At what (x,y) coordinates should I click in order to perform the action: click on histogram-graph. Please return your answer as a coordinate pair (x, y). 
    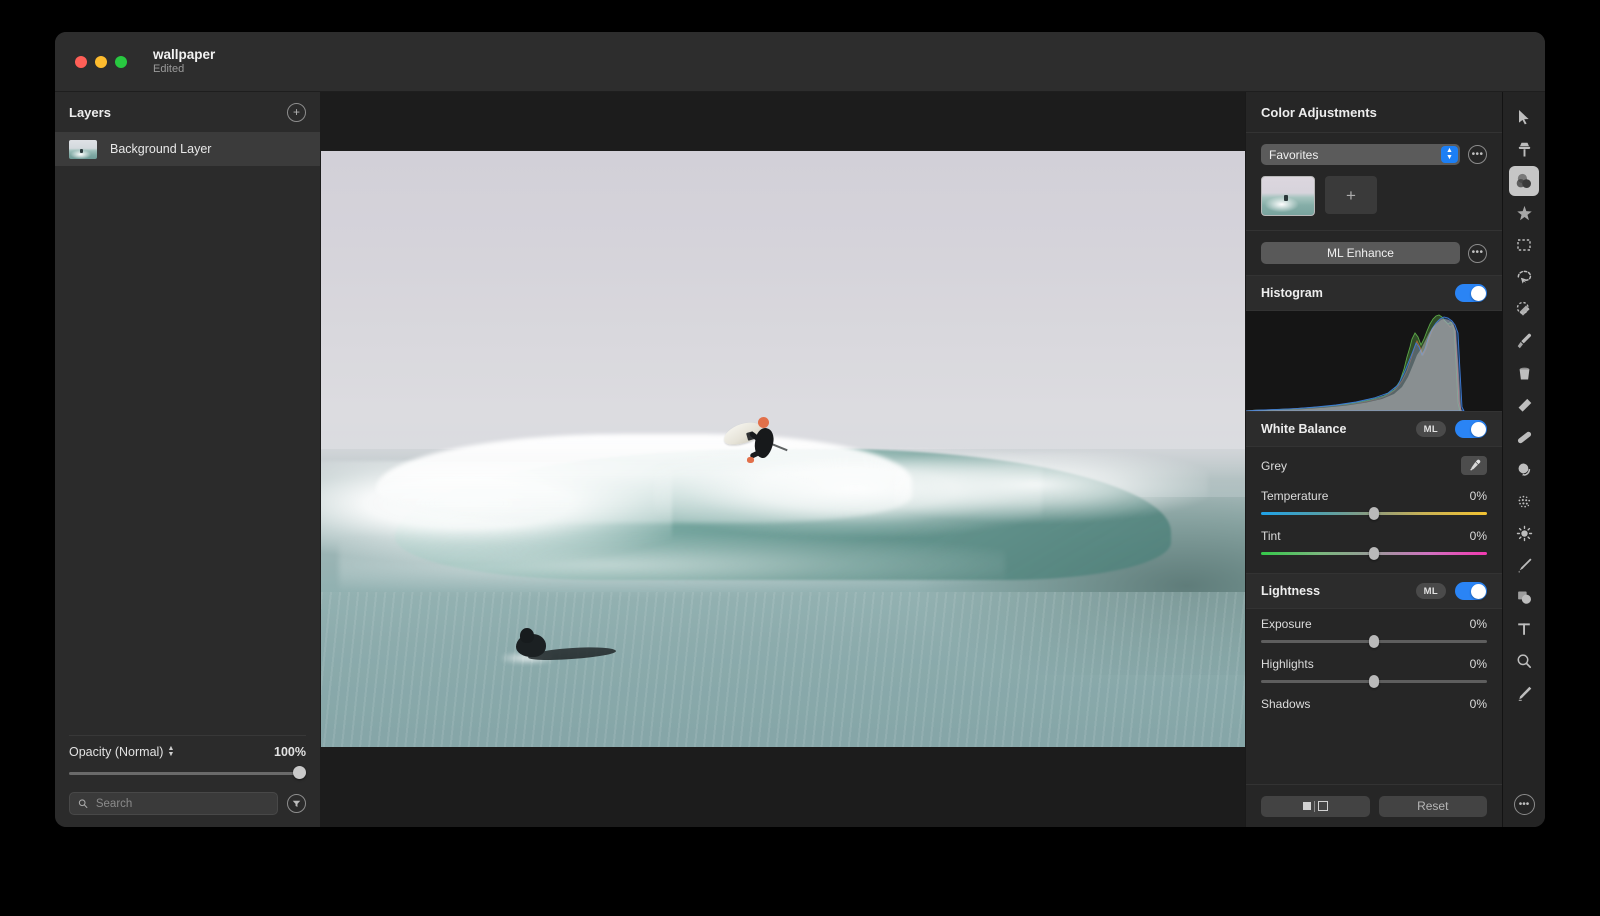
    Looking at the image, I should click on (1374, 361).